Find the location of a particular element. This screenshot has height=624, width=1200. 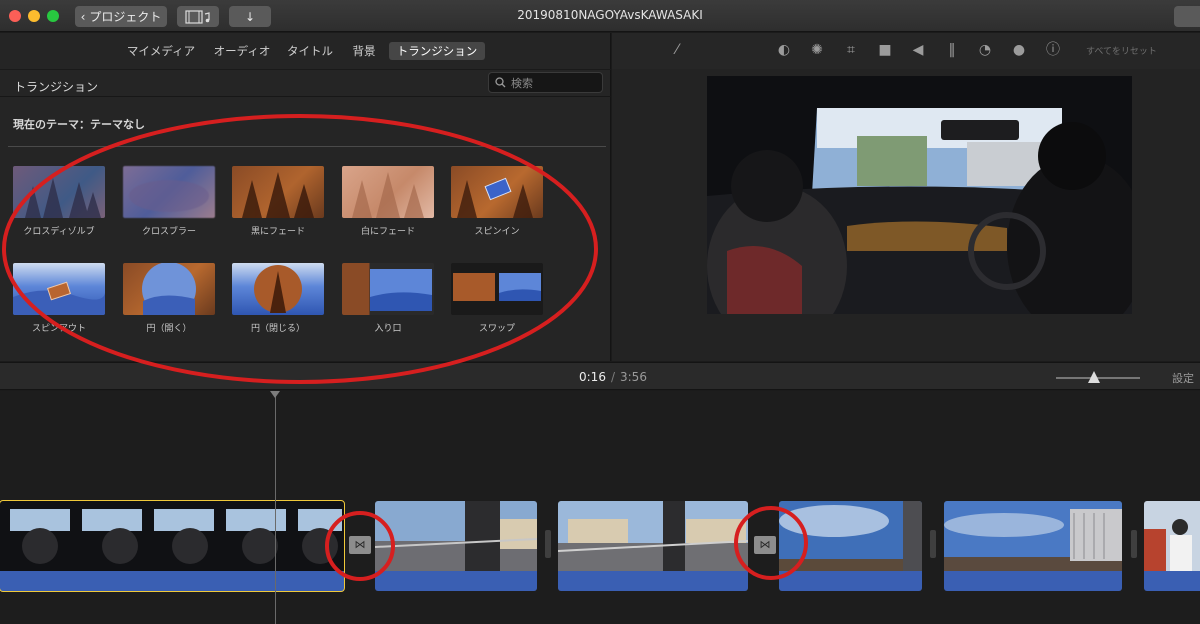

minimize-window-button is located at coordinates (34, 16).